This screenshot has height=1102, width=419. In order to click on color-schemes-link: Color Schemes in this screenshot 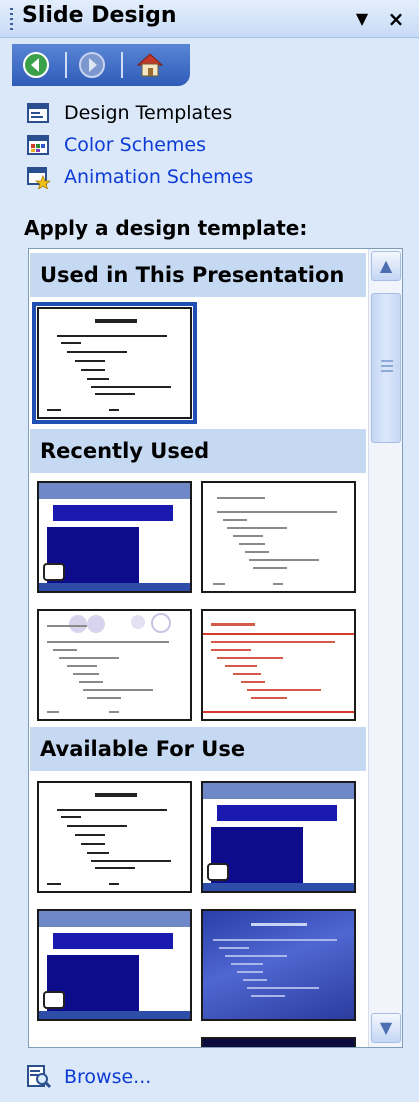, I will do `click(116, 145)`.